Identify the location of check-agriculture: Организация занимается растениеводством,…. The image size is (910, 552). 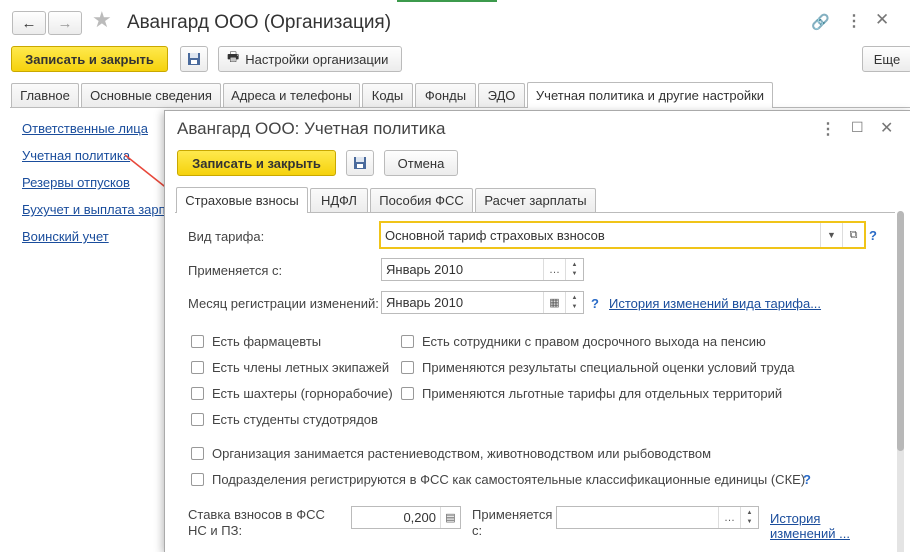
(451, 453).